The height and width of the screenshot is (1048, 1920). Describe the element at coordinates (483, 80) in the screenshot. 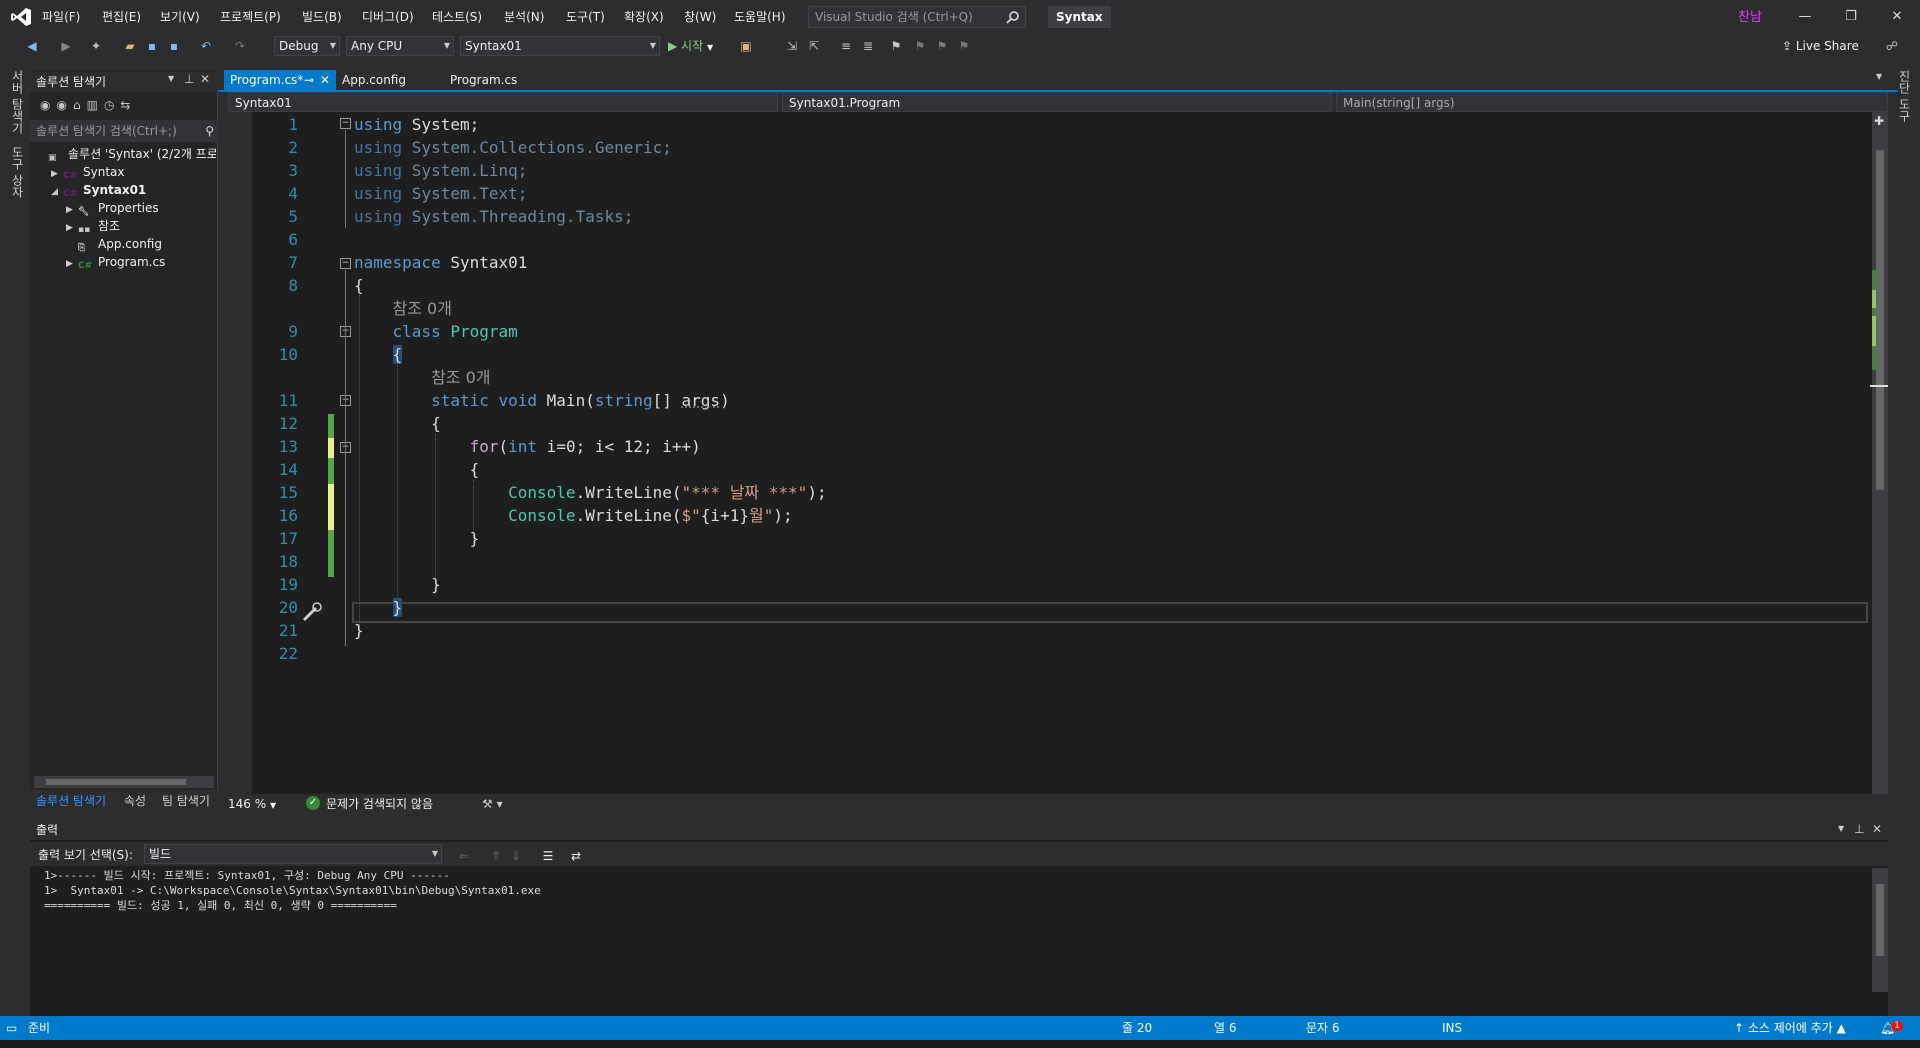

I see `tab-program-cs: Program.cs` at that location.